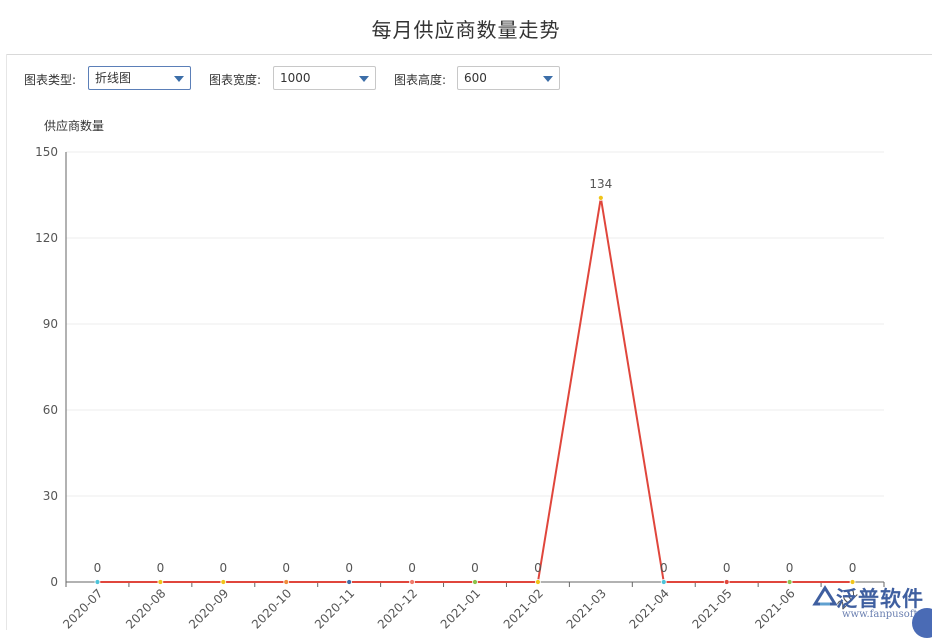 The image size is (932, 638). Describe the element at coordinates (46, 238) in the screenshot. I see `y-tick-label: 120` at that location.